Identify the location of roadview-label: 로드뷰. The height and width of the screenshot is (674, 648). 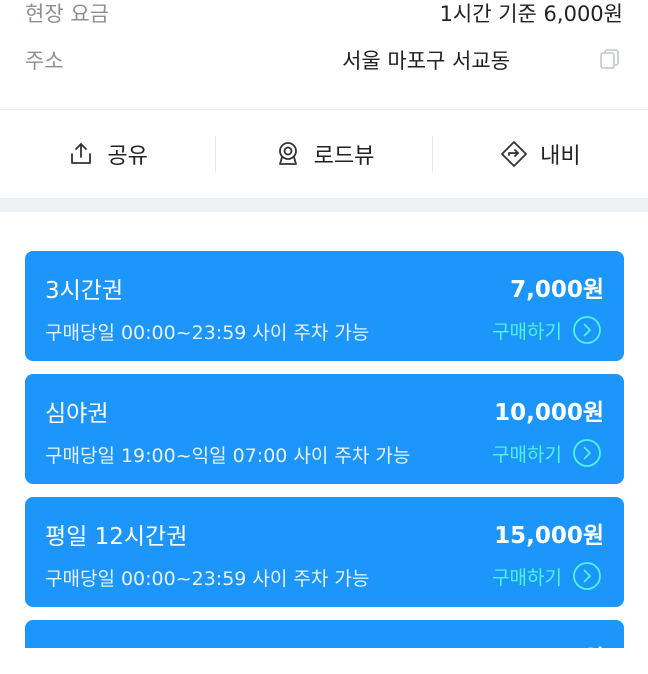
(344, 156).